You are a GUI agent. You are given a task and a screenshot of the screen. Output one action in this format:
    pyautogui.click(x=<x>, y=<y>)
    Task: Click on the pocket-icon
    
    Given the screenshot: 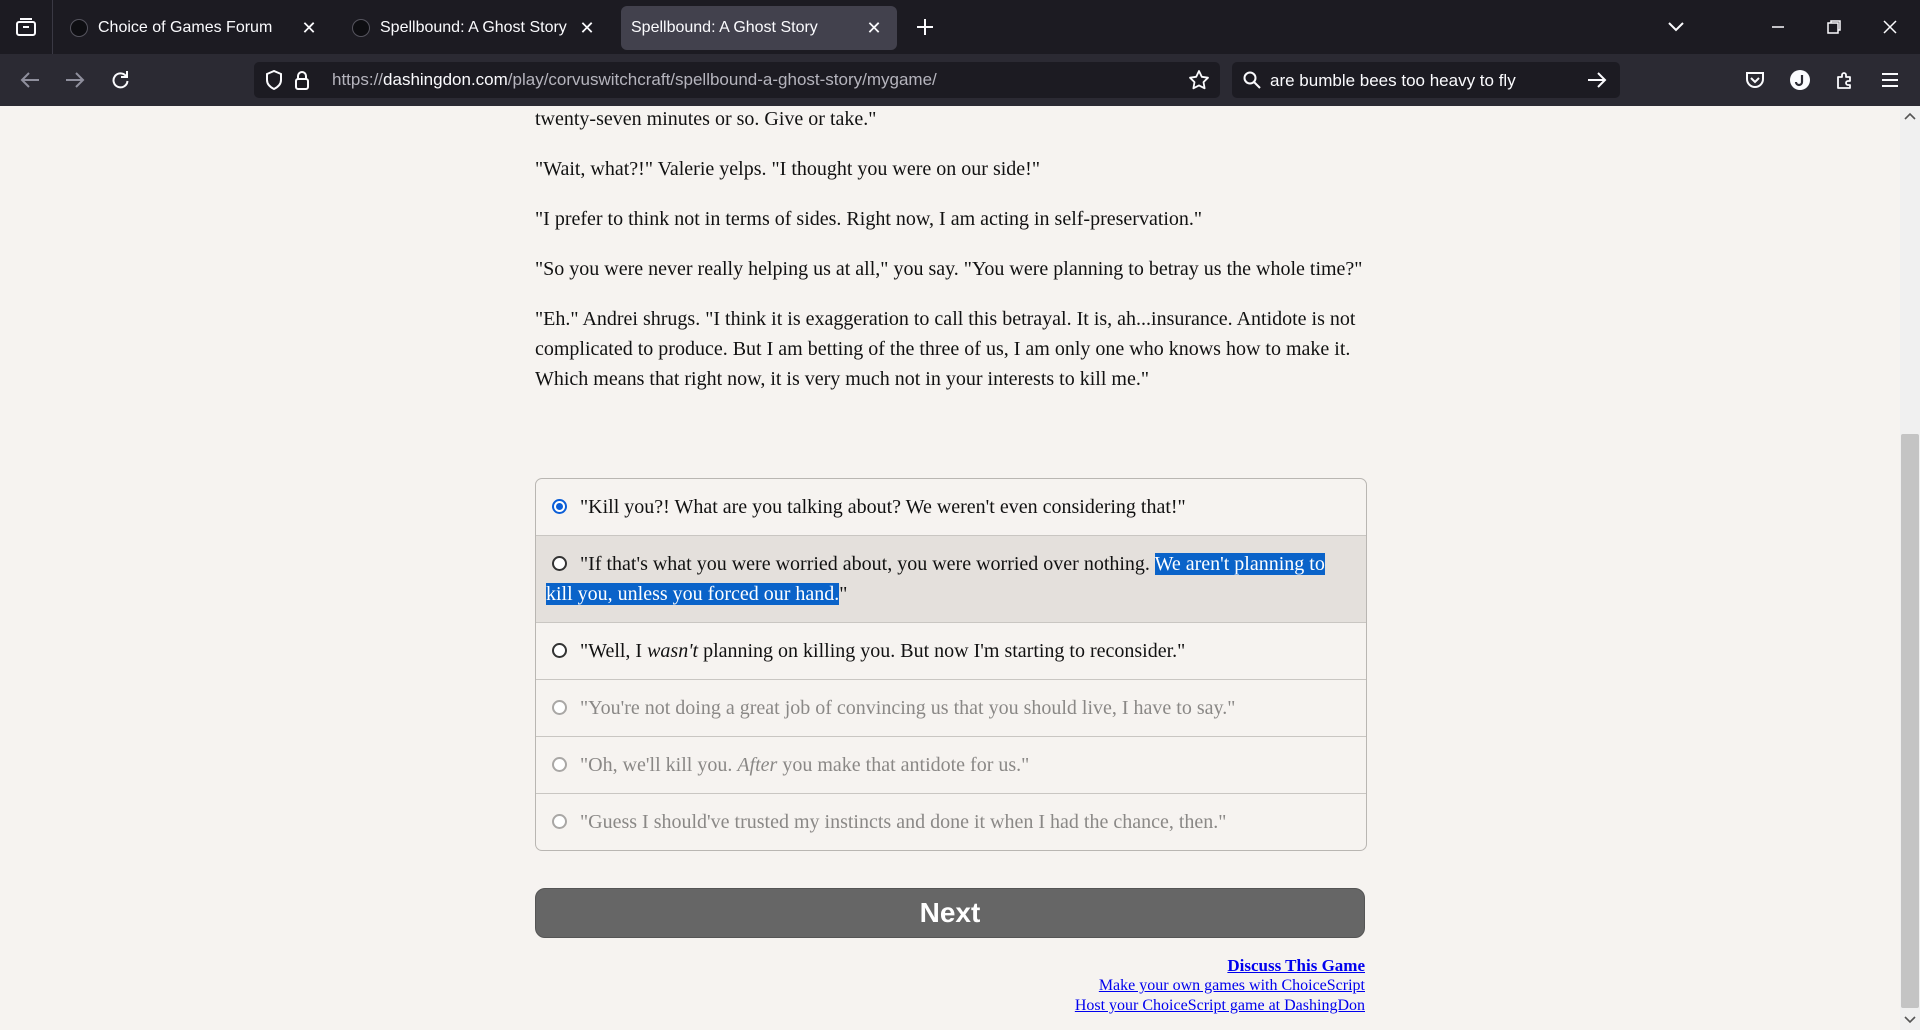 What is the action you would take?
    pyautogui.click(x=1755, y=80)
    